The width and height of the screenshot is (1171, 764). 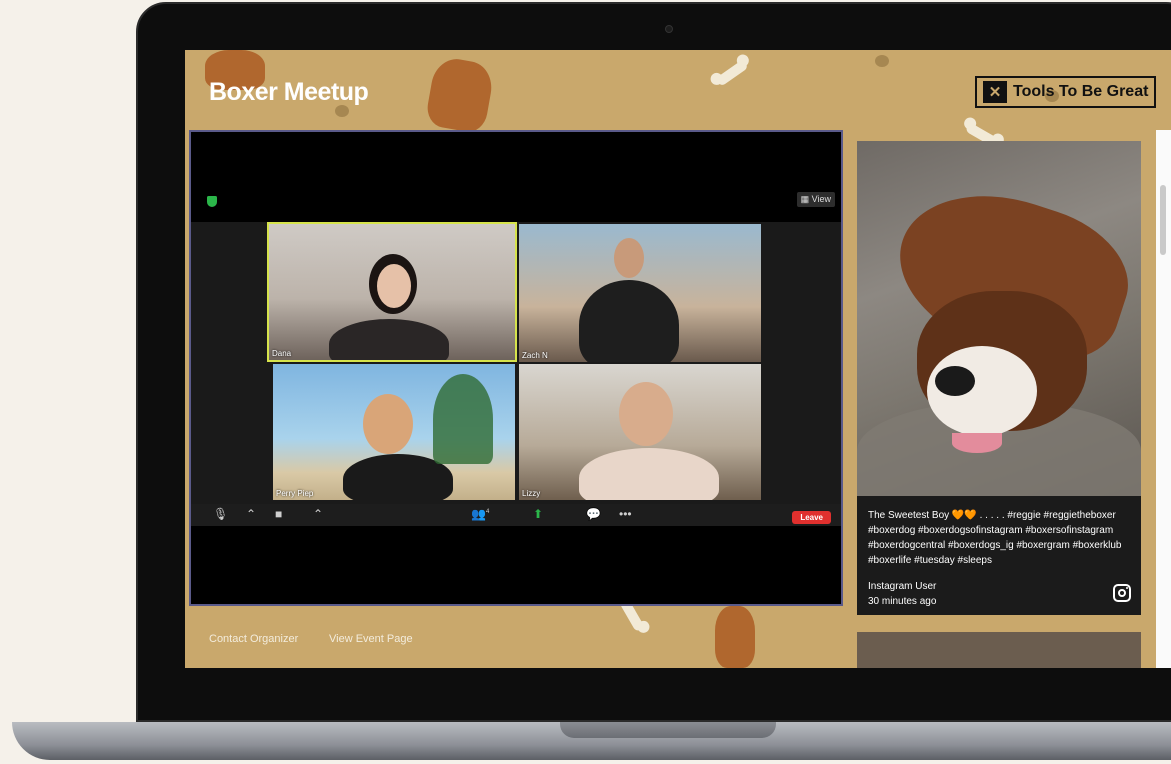 What do you see at coordinates (995, 92) in the screenshot?
I see `tools-icon: ✕` at bounding box center [995, 92].